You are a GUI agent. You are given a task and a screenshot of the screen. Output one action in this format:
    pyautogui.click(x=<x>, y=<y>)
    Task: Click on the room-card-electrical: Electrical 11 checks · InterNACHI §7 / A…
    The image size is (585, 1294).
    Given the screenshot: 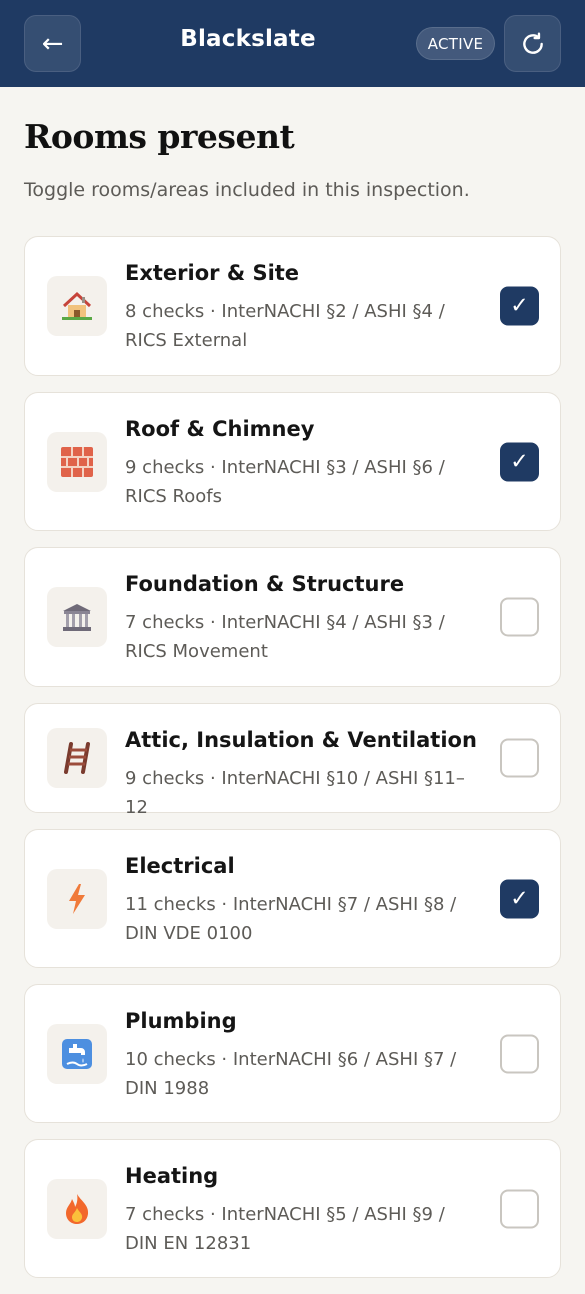 What is the action you would take?
    pyautogui.click(x=292, y=898)
    